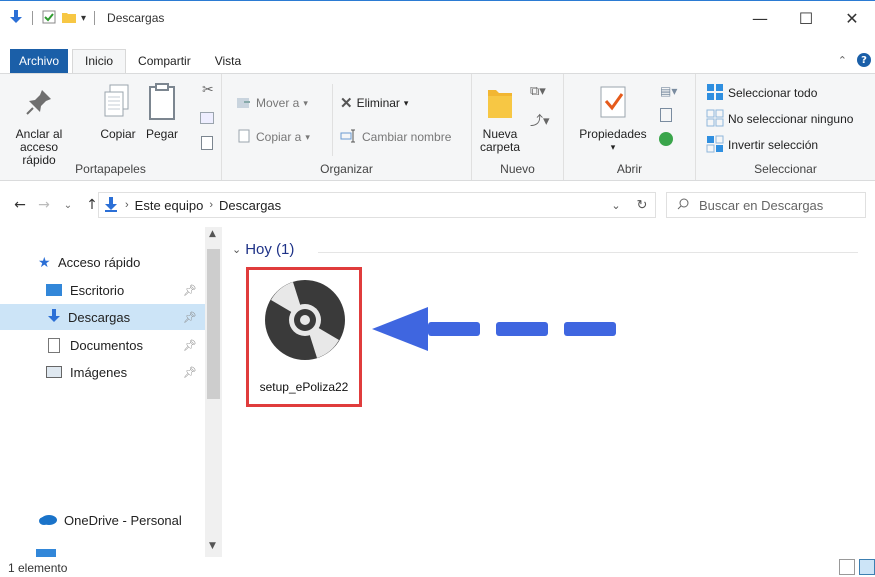 The height and width of the screenshot is (577, 875). Describe the element at coordinates (48, 520) in the screenshot. I see `cloud-icon` at that location.